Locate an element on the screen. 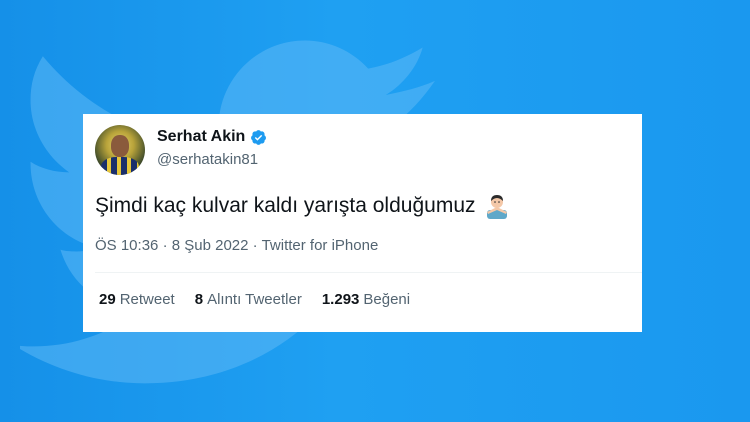 The width and height of the screenshot is (750, 422). tweet-source: Twitter for iPhone is located at coordinates (320, 245).